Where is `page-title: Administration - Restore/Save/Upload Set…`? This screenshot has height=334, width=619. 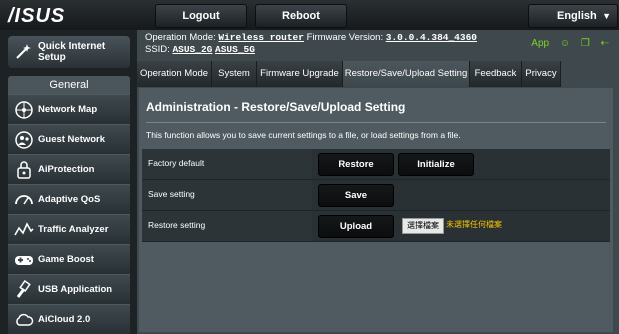
page-title: Administration - Restore/Save/Upload Set… is located at coordinates (276, 107).